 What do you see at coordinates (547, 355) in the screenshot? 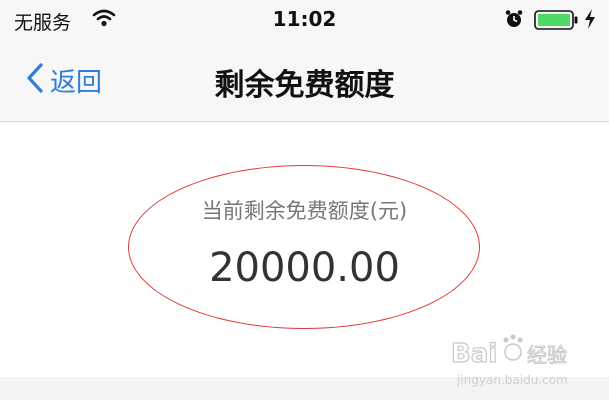
I see `watermark-suffix: 经验` at bounding box center [547, 355].